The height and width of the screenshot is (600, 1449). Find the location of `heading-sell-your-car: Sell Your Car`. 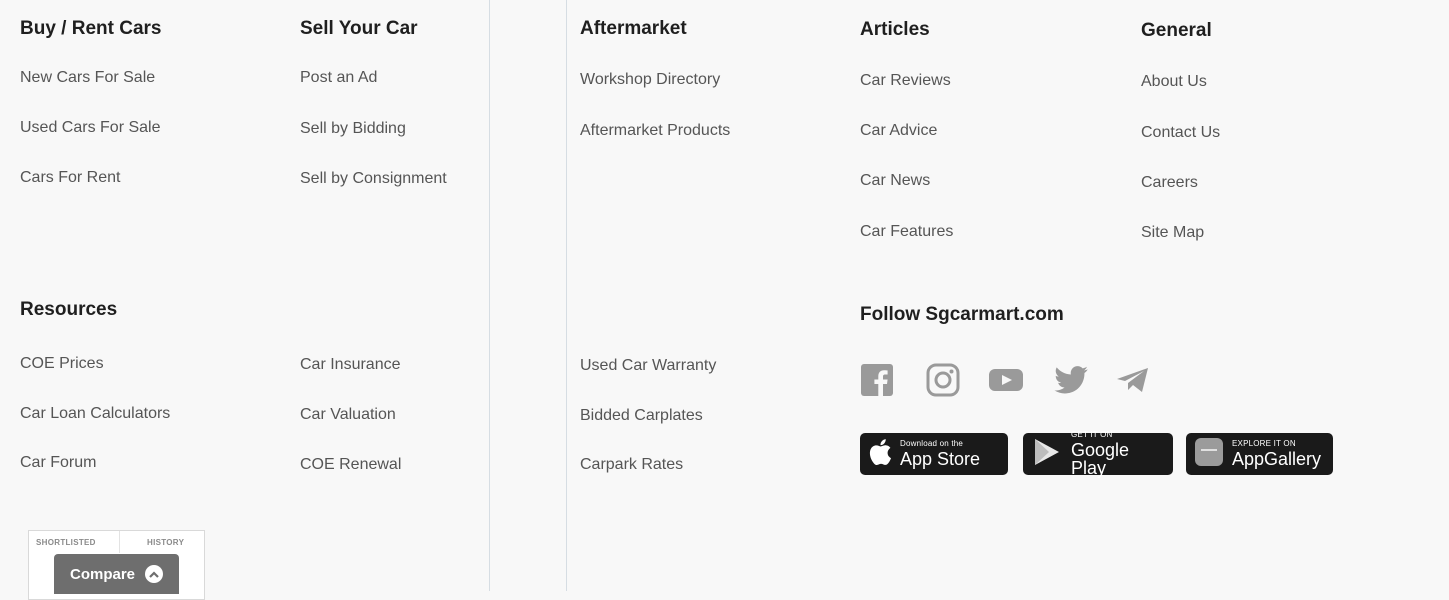

heading-sell-your-car: Sell Your Car is located at coordinates (359, 28).